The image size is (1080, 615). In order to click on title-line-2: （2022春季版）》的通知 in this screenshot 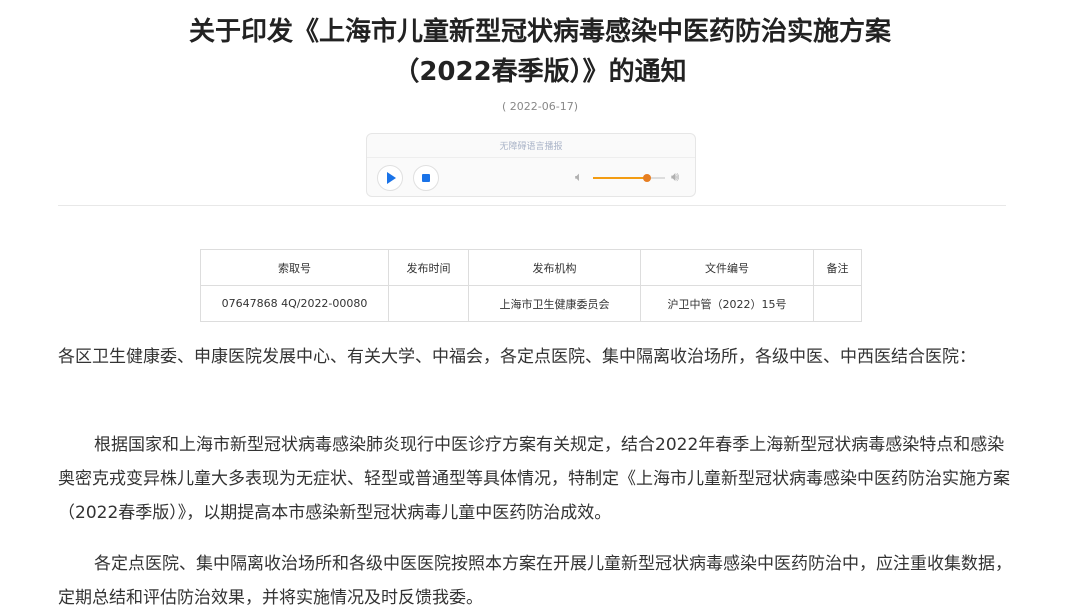, I will do `click(540, 72)`.